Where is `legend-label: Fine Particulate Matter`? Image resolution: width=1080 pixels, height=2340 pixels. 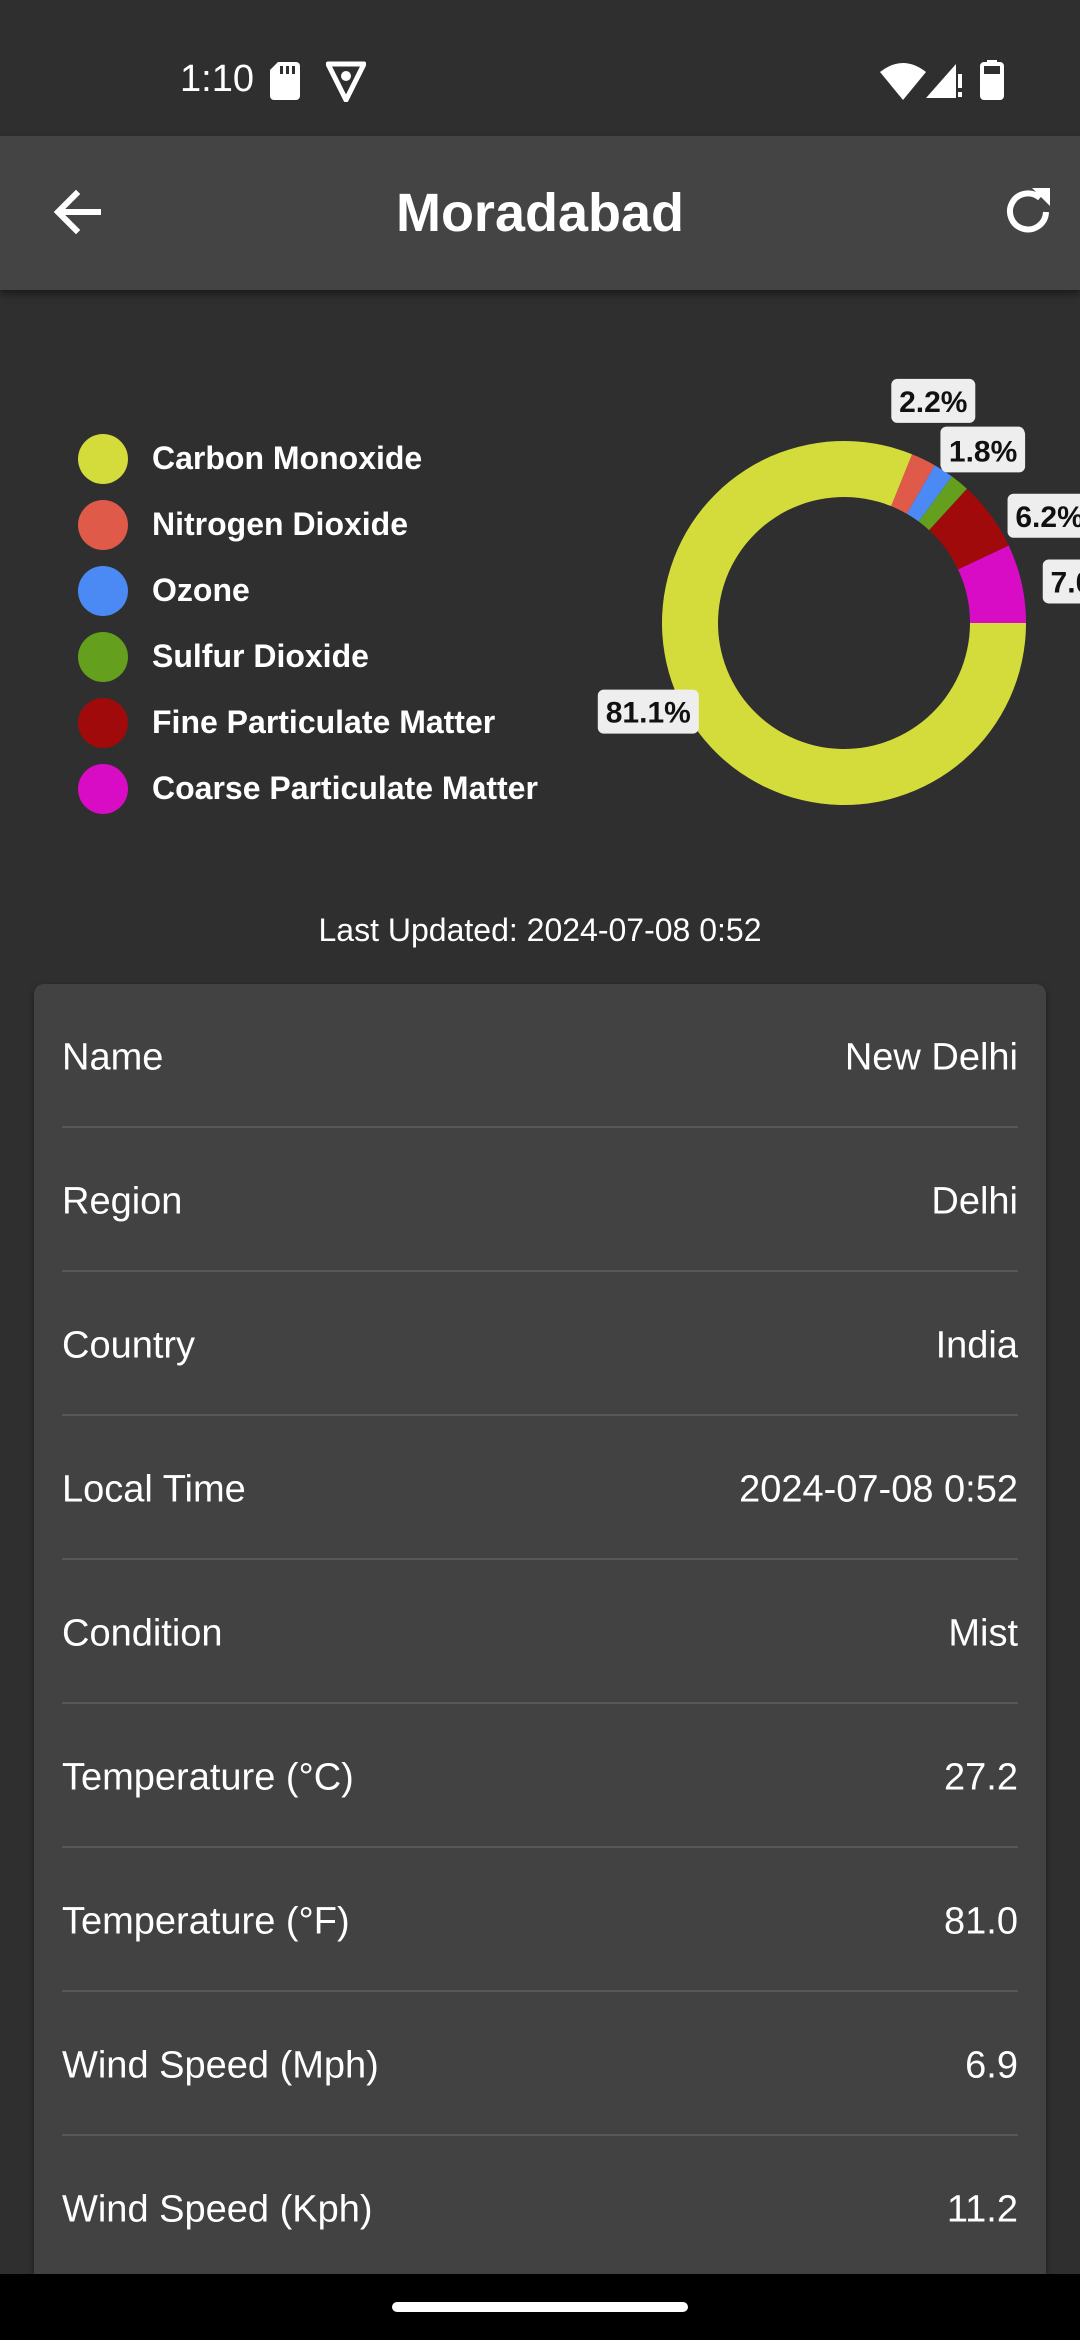
legend-label: Fine Particulate Matter is located at coordinates (324, 722).